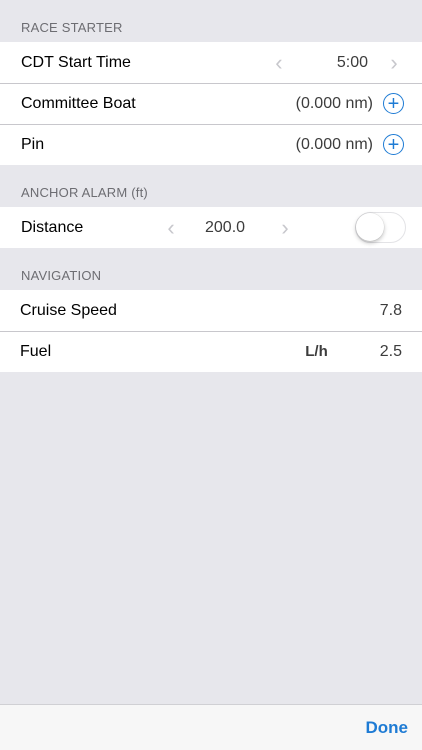  Describe the element at coordinates (211, 62) in the screenshot. I see `start-time-row: CDT Start Time ‹ 5:00 ›` at that location.